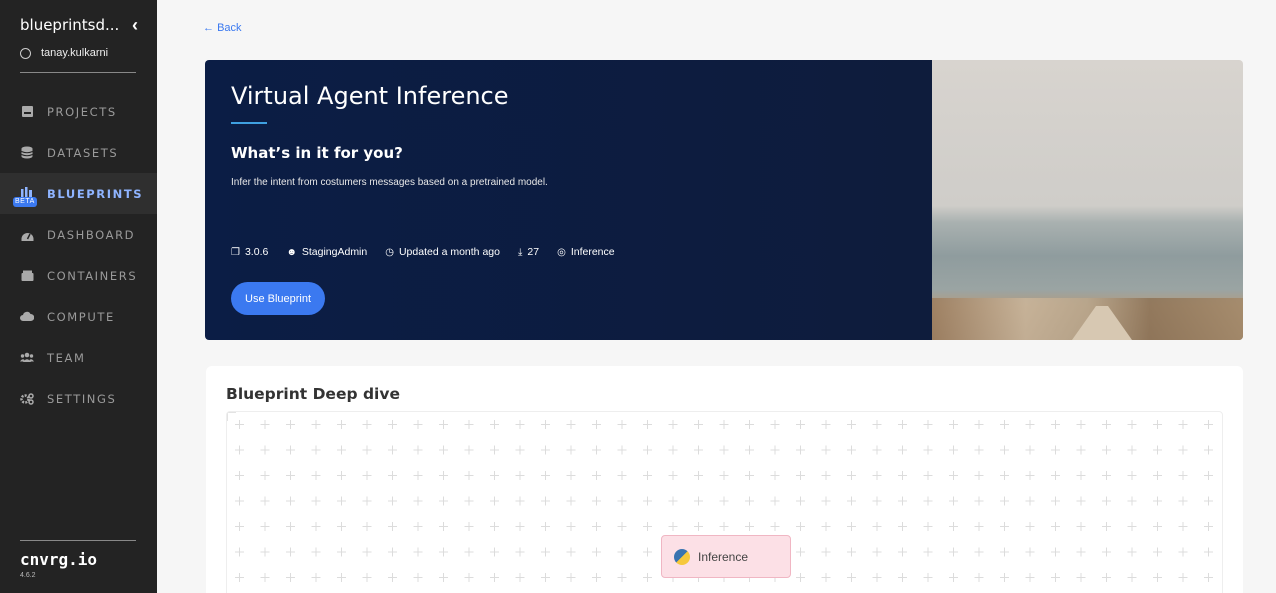  Describe the element at coordinates (520, 252) in the screenshot. I see `download-icon: ⤓` at that location.